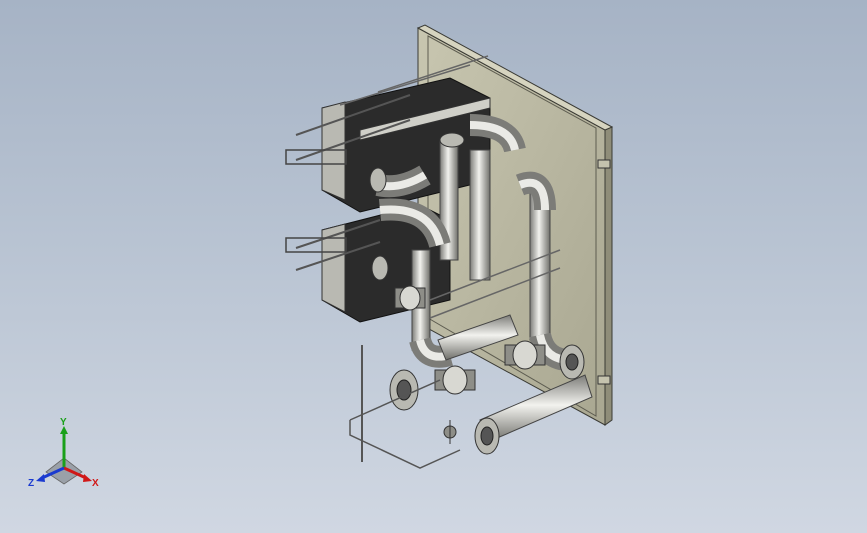 The width and height of the screenshot is (867, 533). What do you see at coordinates (572, 362) in the screenshot?
I see `flange-right` at bounding box center [572, 362].